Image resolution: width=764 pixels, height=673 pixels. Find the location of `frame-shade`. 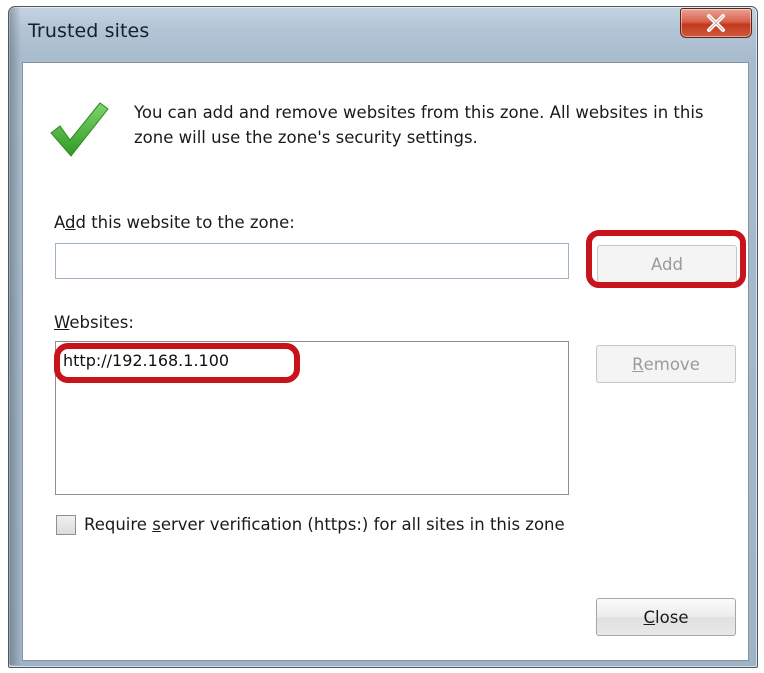

frame-shade is located at coordinates (15, 336).